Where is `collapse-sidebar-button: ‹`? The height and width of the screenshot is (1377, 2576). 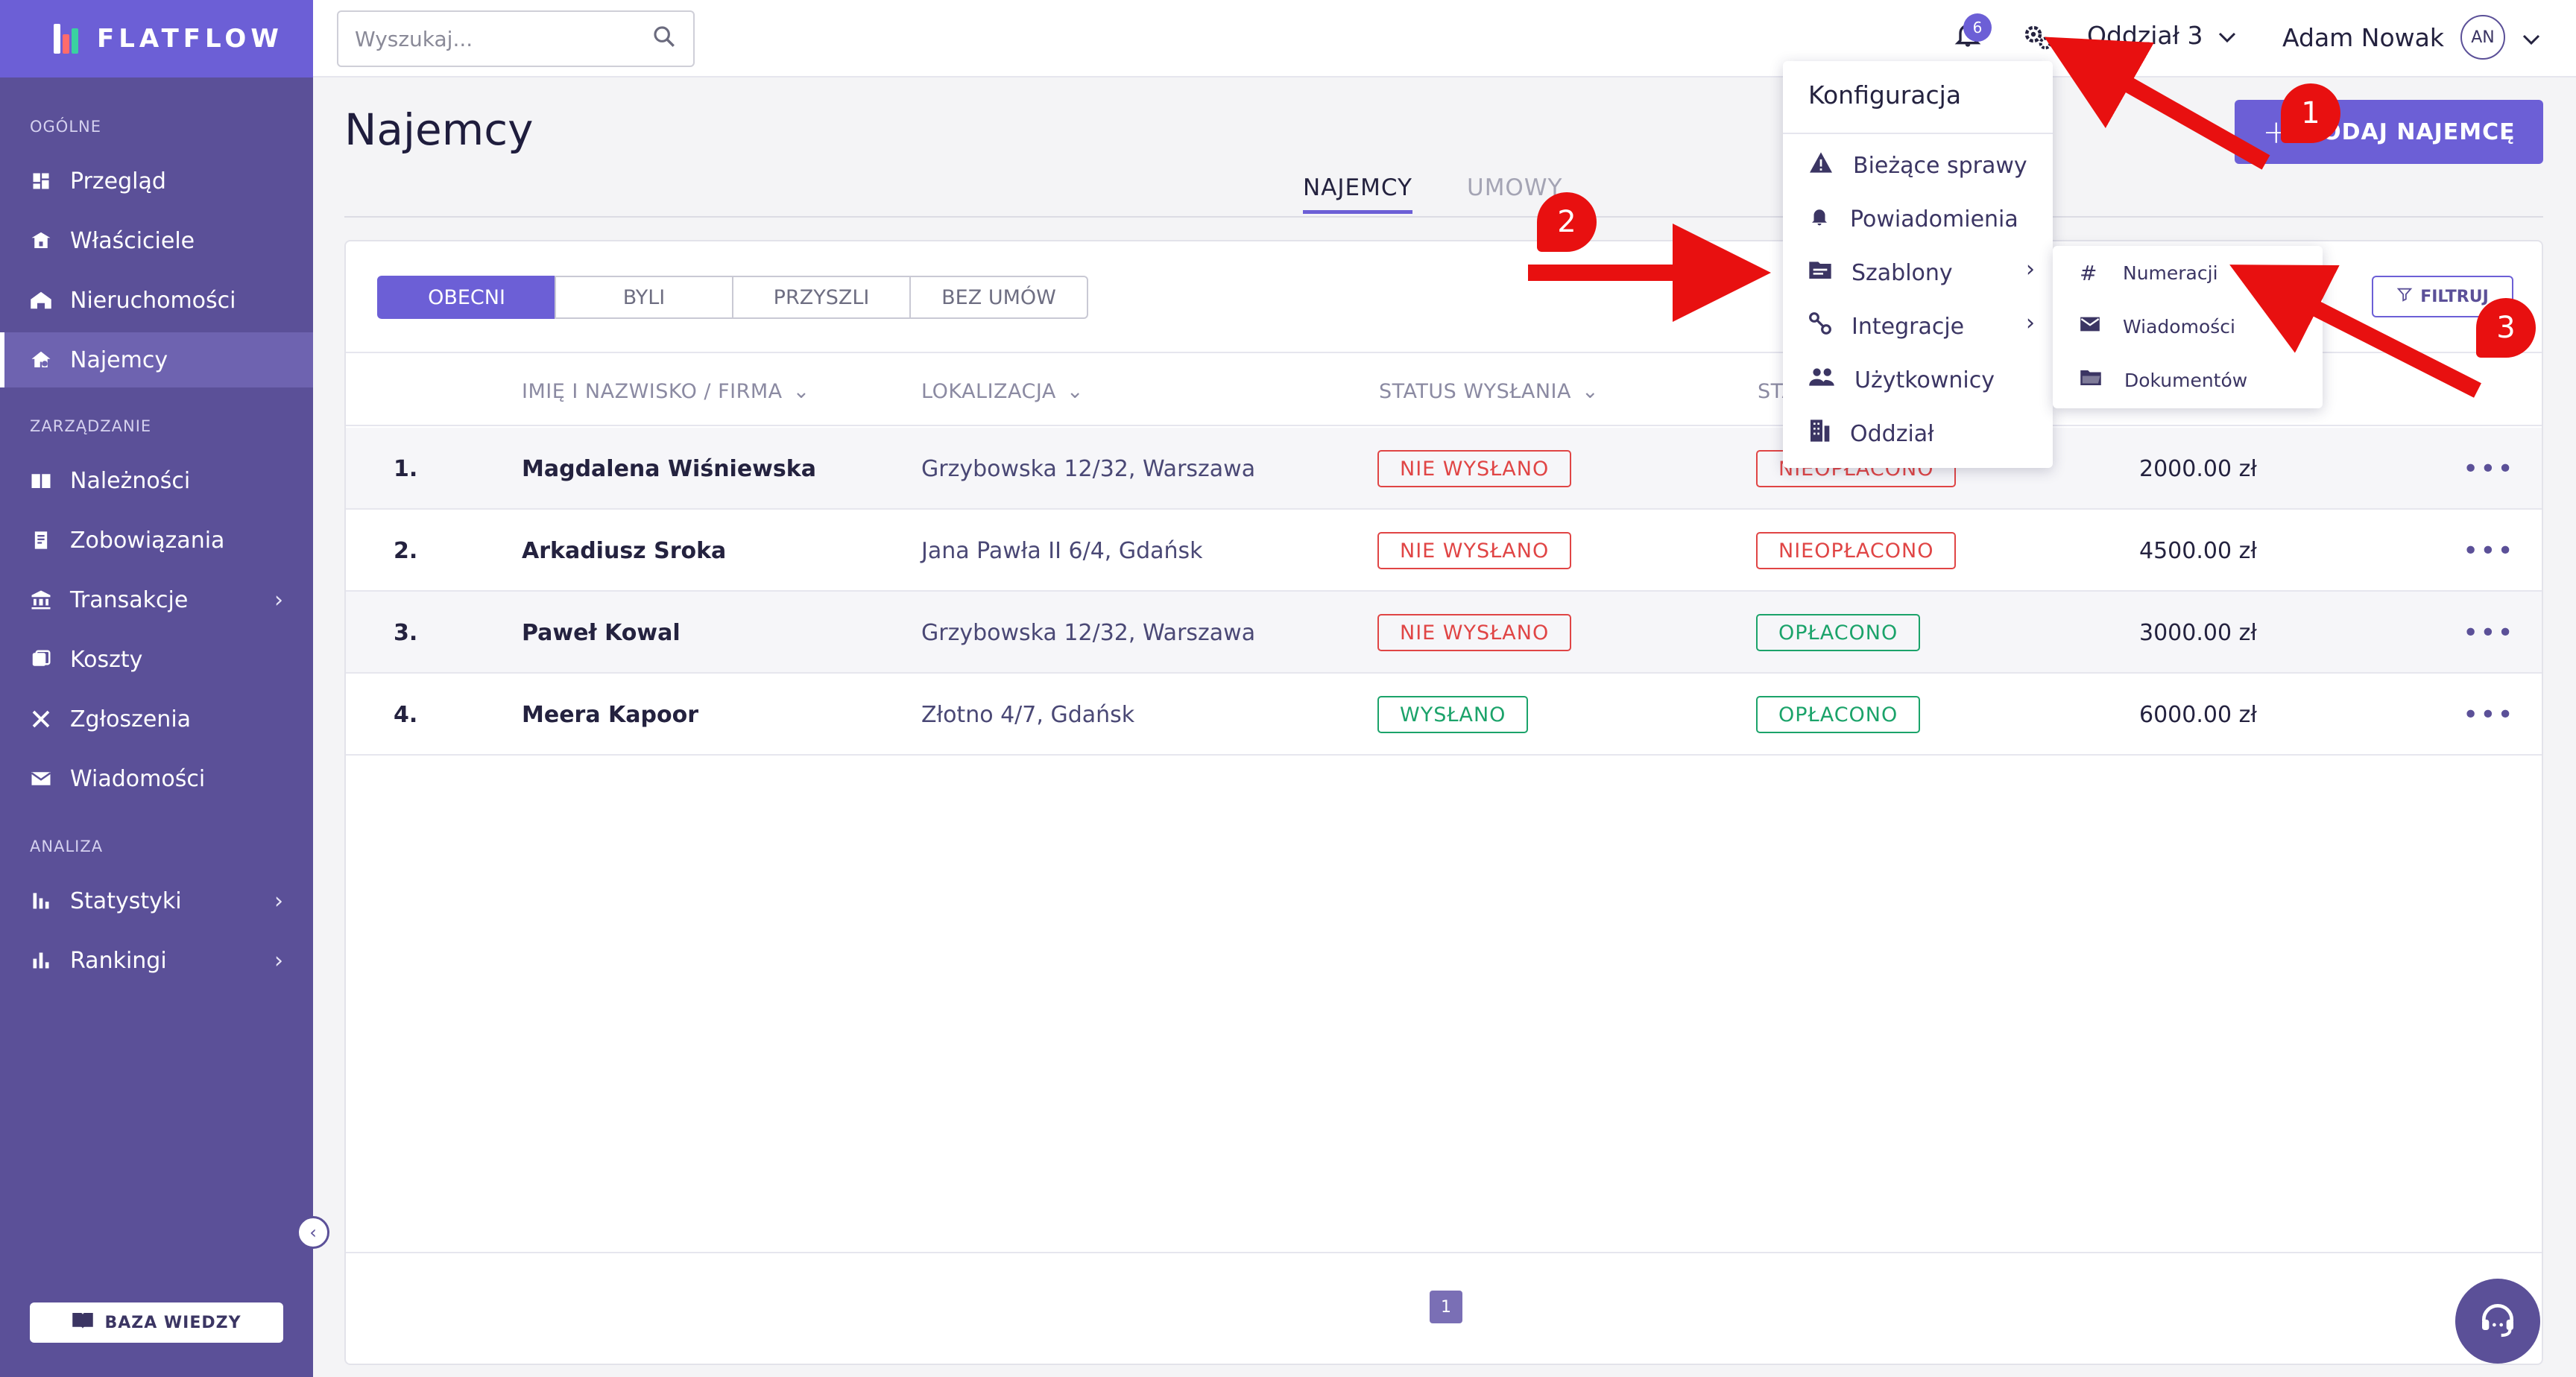
collapse-sidebar-button: ‹ is located at coordinates (313, 1232).